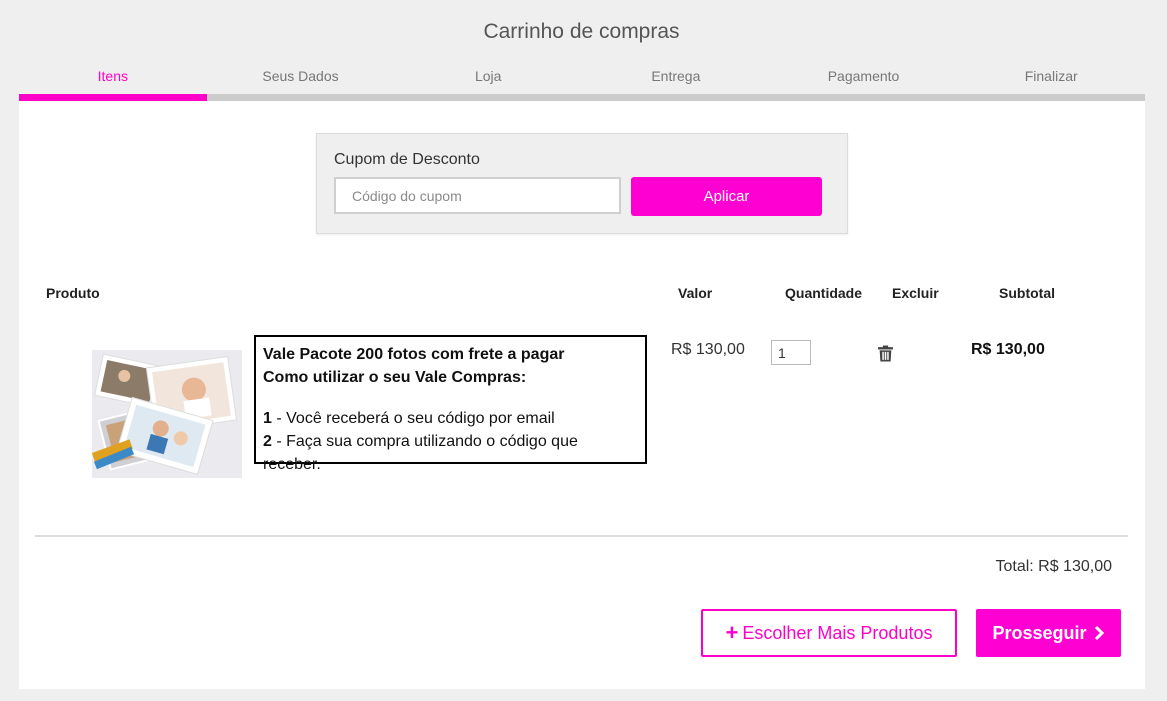 This screenshot has height=701, width=1167. I want to click on coupon-box: Cupom de Desconto Aplicar, so click(582, 183).